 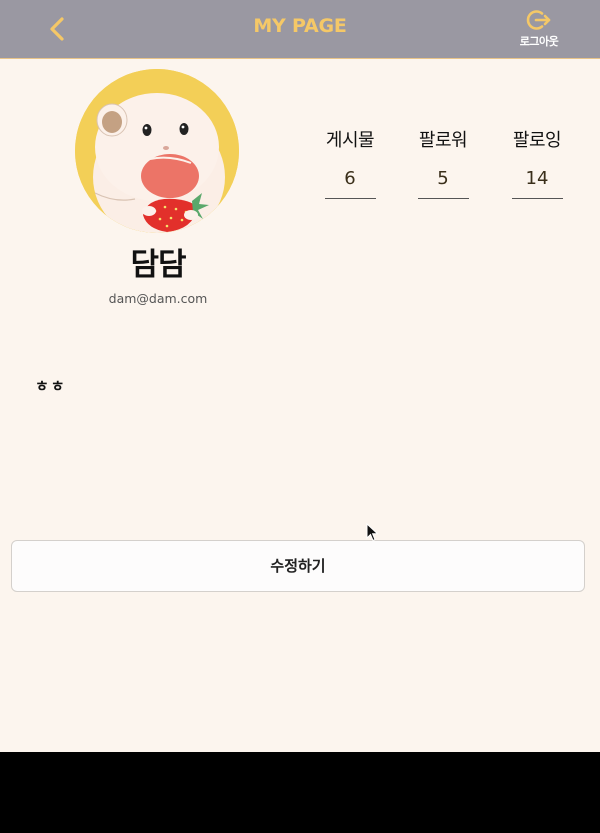 What do you see at coordinates (538, 20) in the screenshot?
I see `logout-icon` at bounding box center [538, 20].